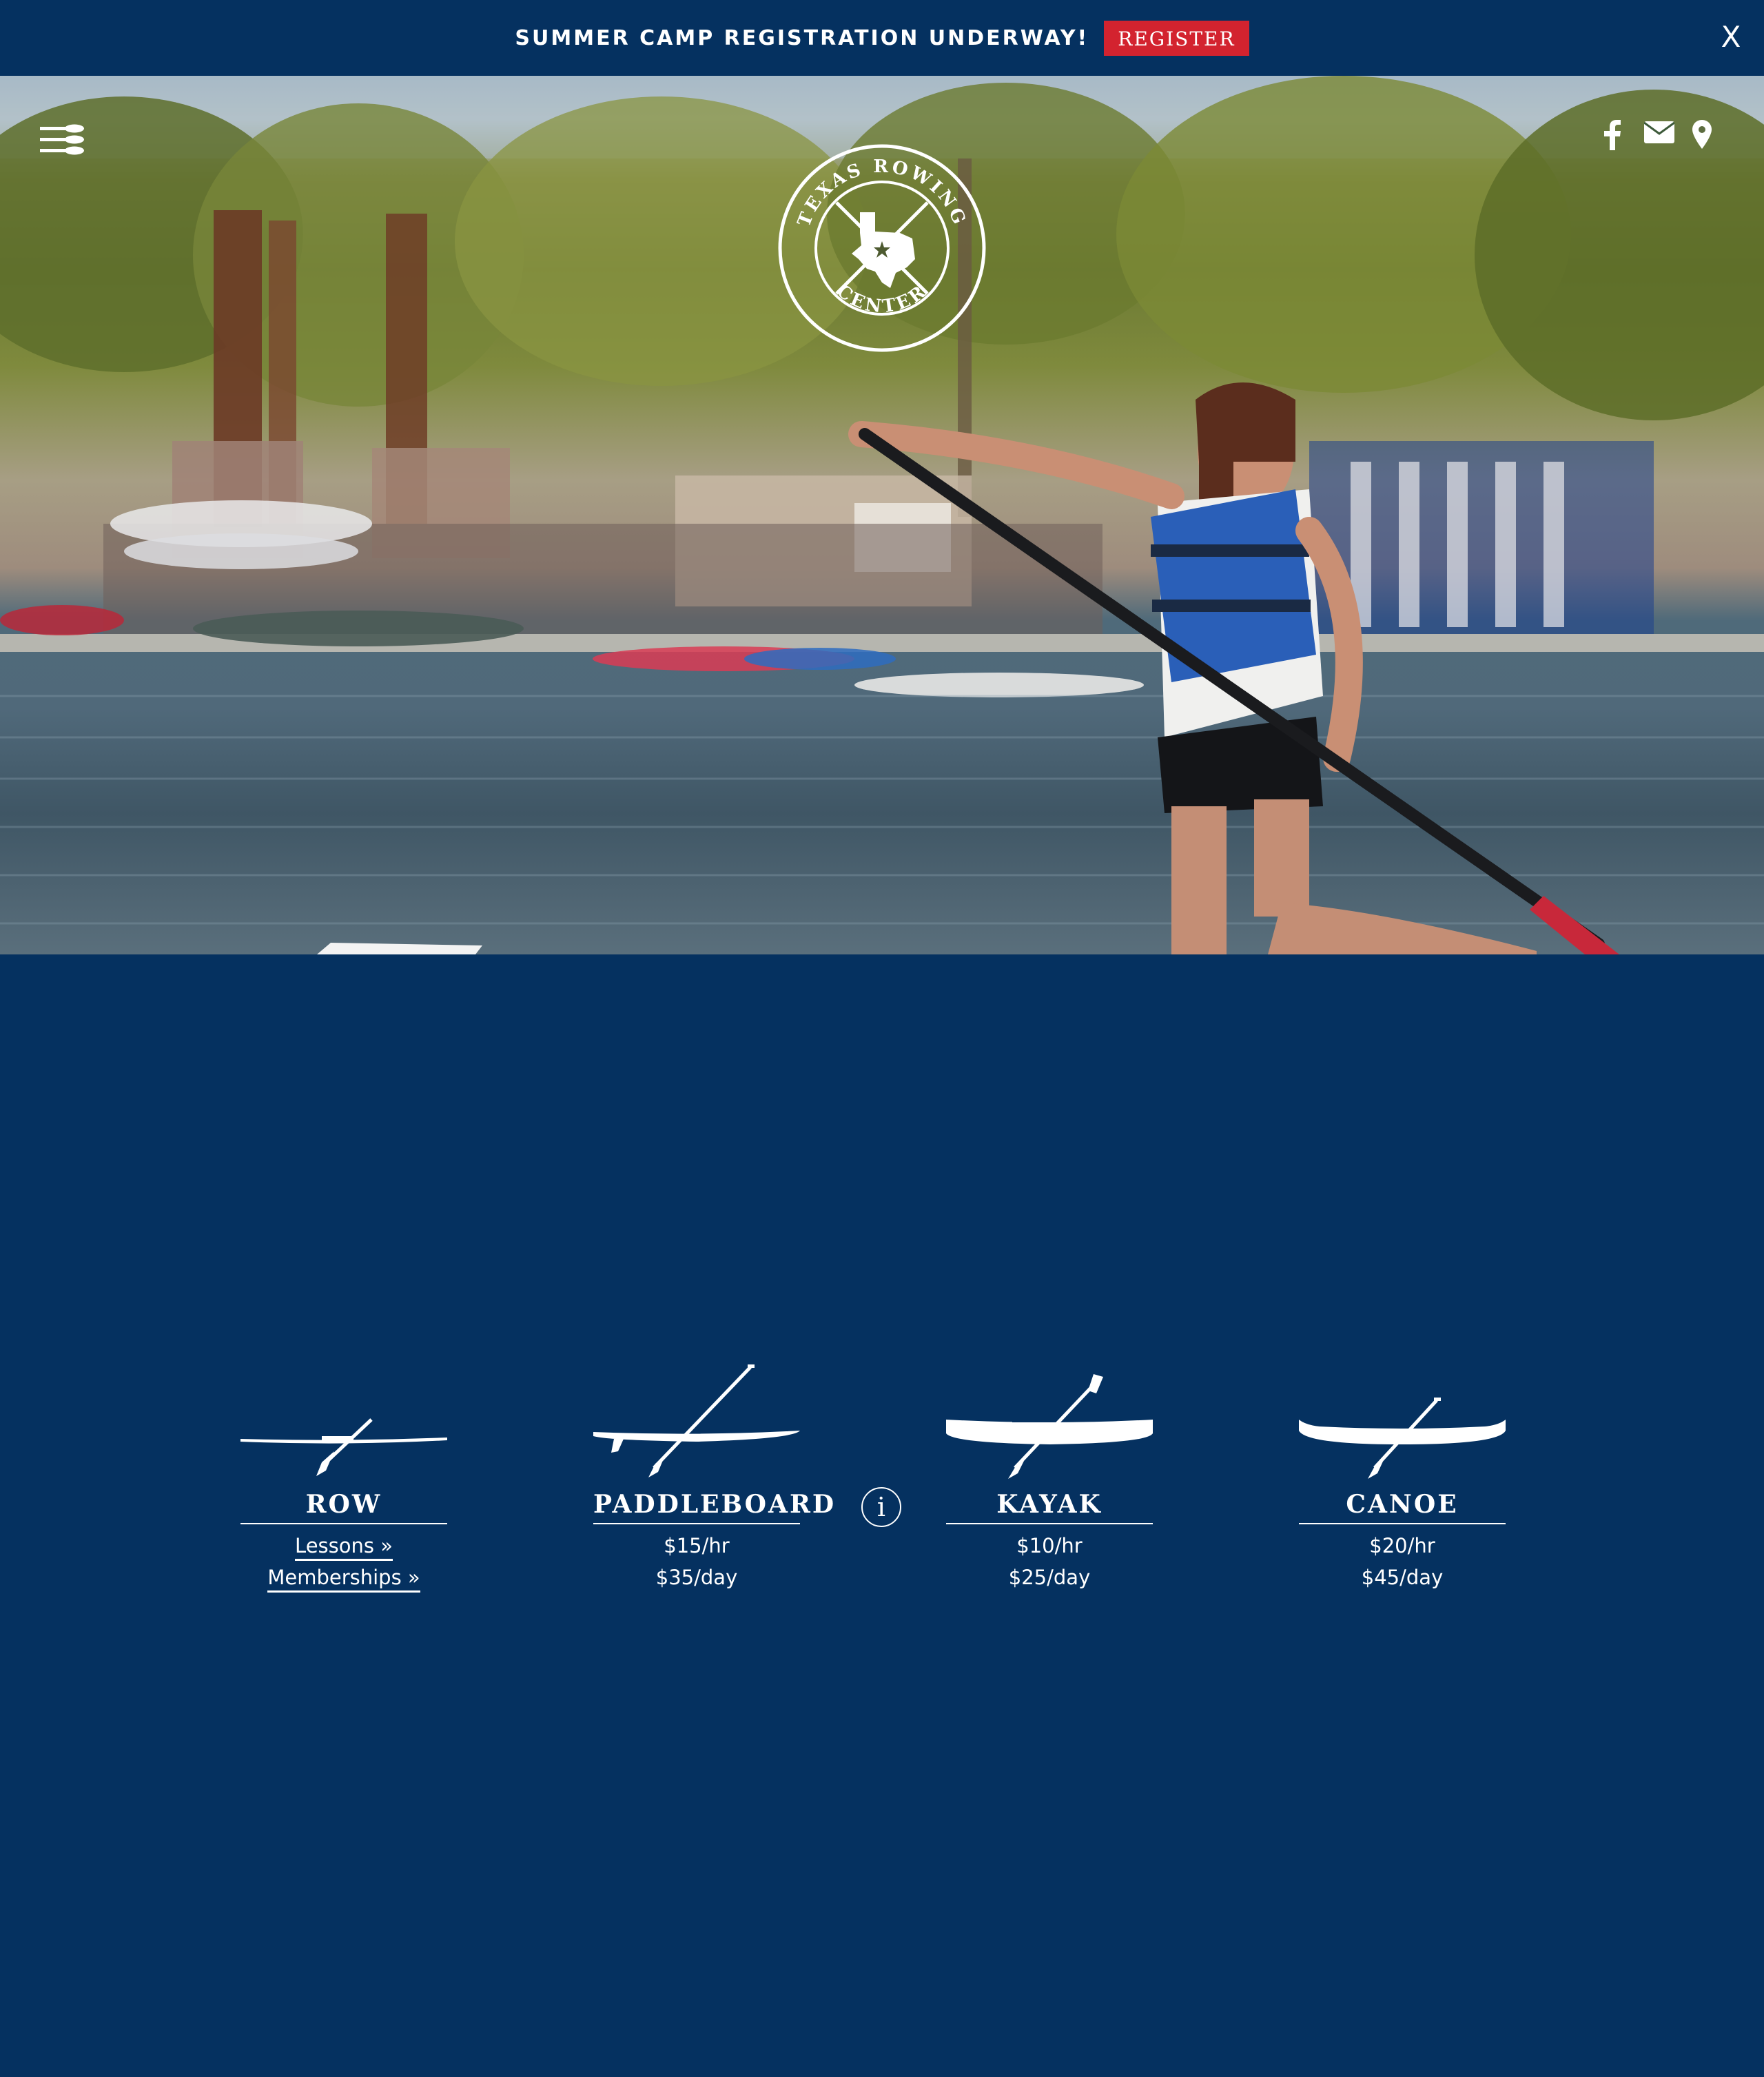 The height and width of the screenshot is (2077, 1764). What do you see at coordinates (1176, 38) in the screenshot?
I see `register-button: REGISTER` at bounding box center [1176, 38].